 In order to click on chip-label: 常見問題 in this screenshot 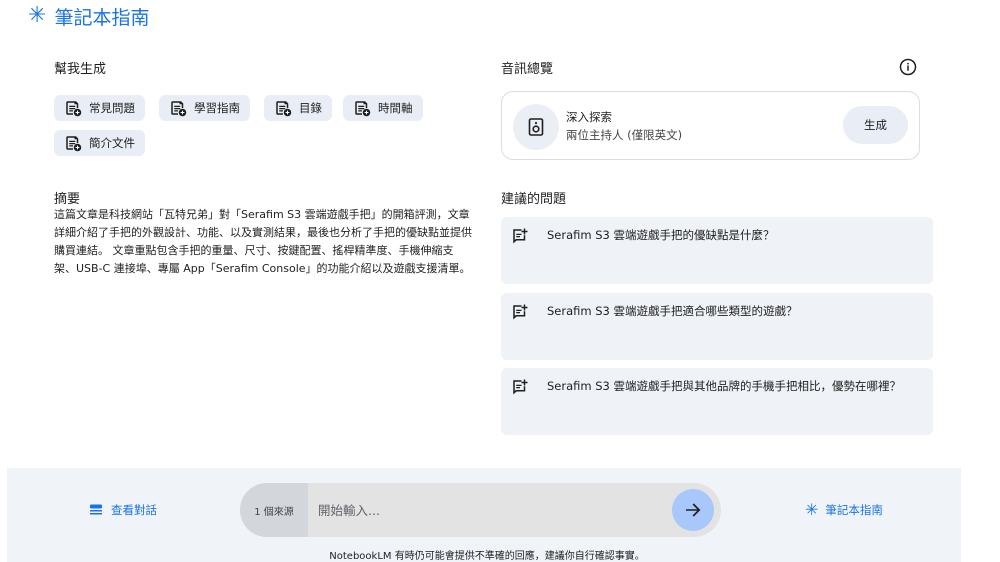, I will do `click(112, 108)`.